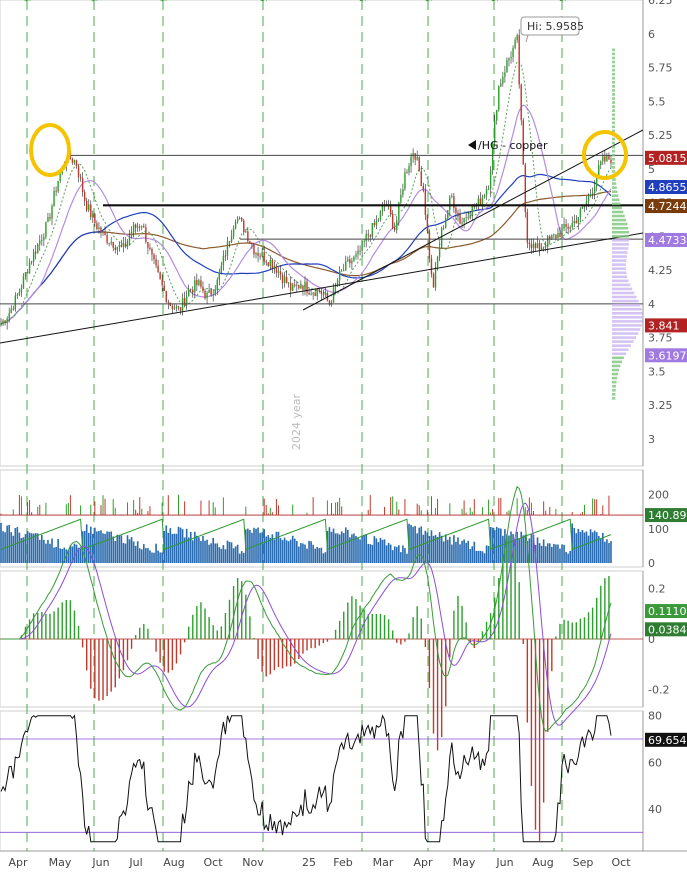  What do you see at coordinates (173, 862) in the screenshot?
I see `x-tick-label: Aug` at bounding box center [173, 862].